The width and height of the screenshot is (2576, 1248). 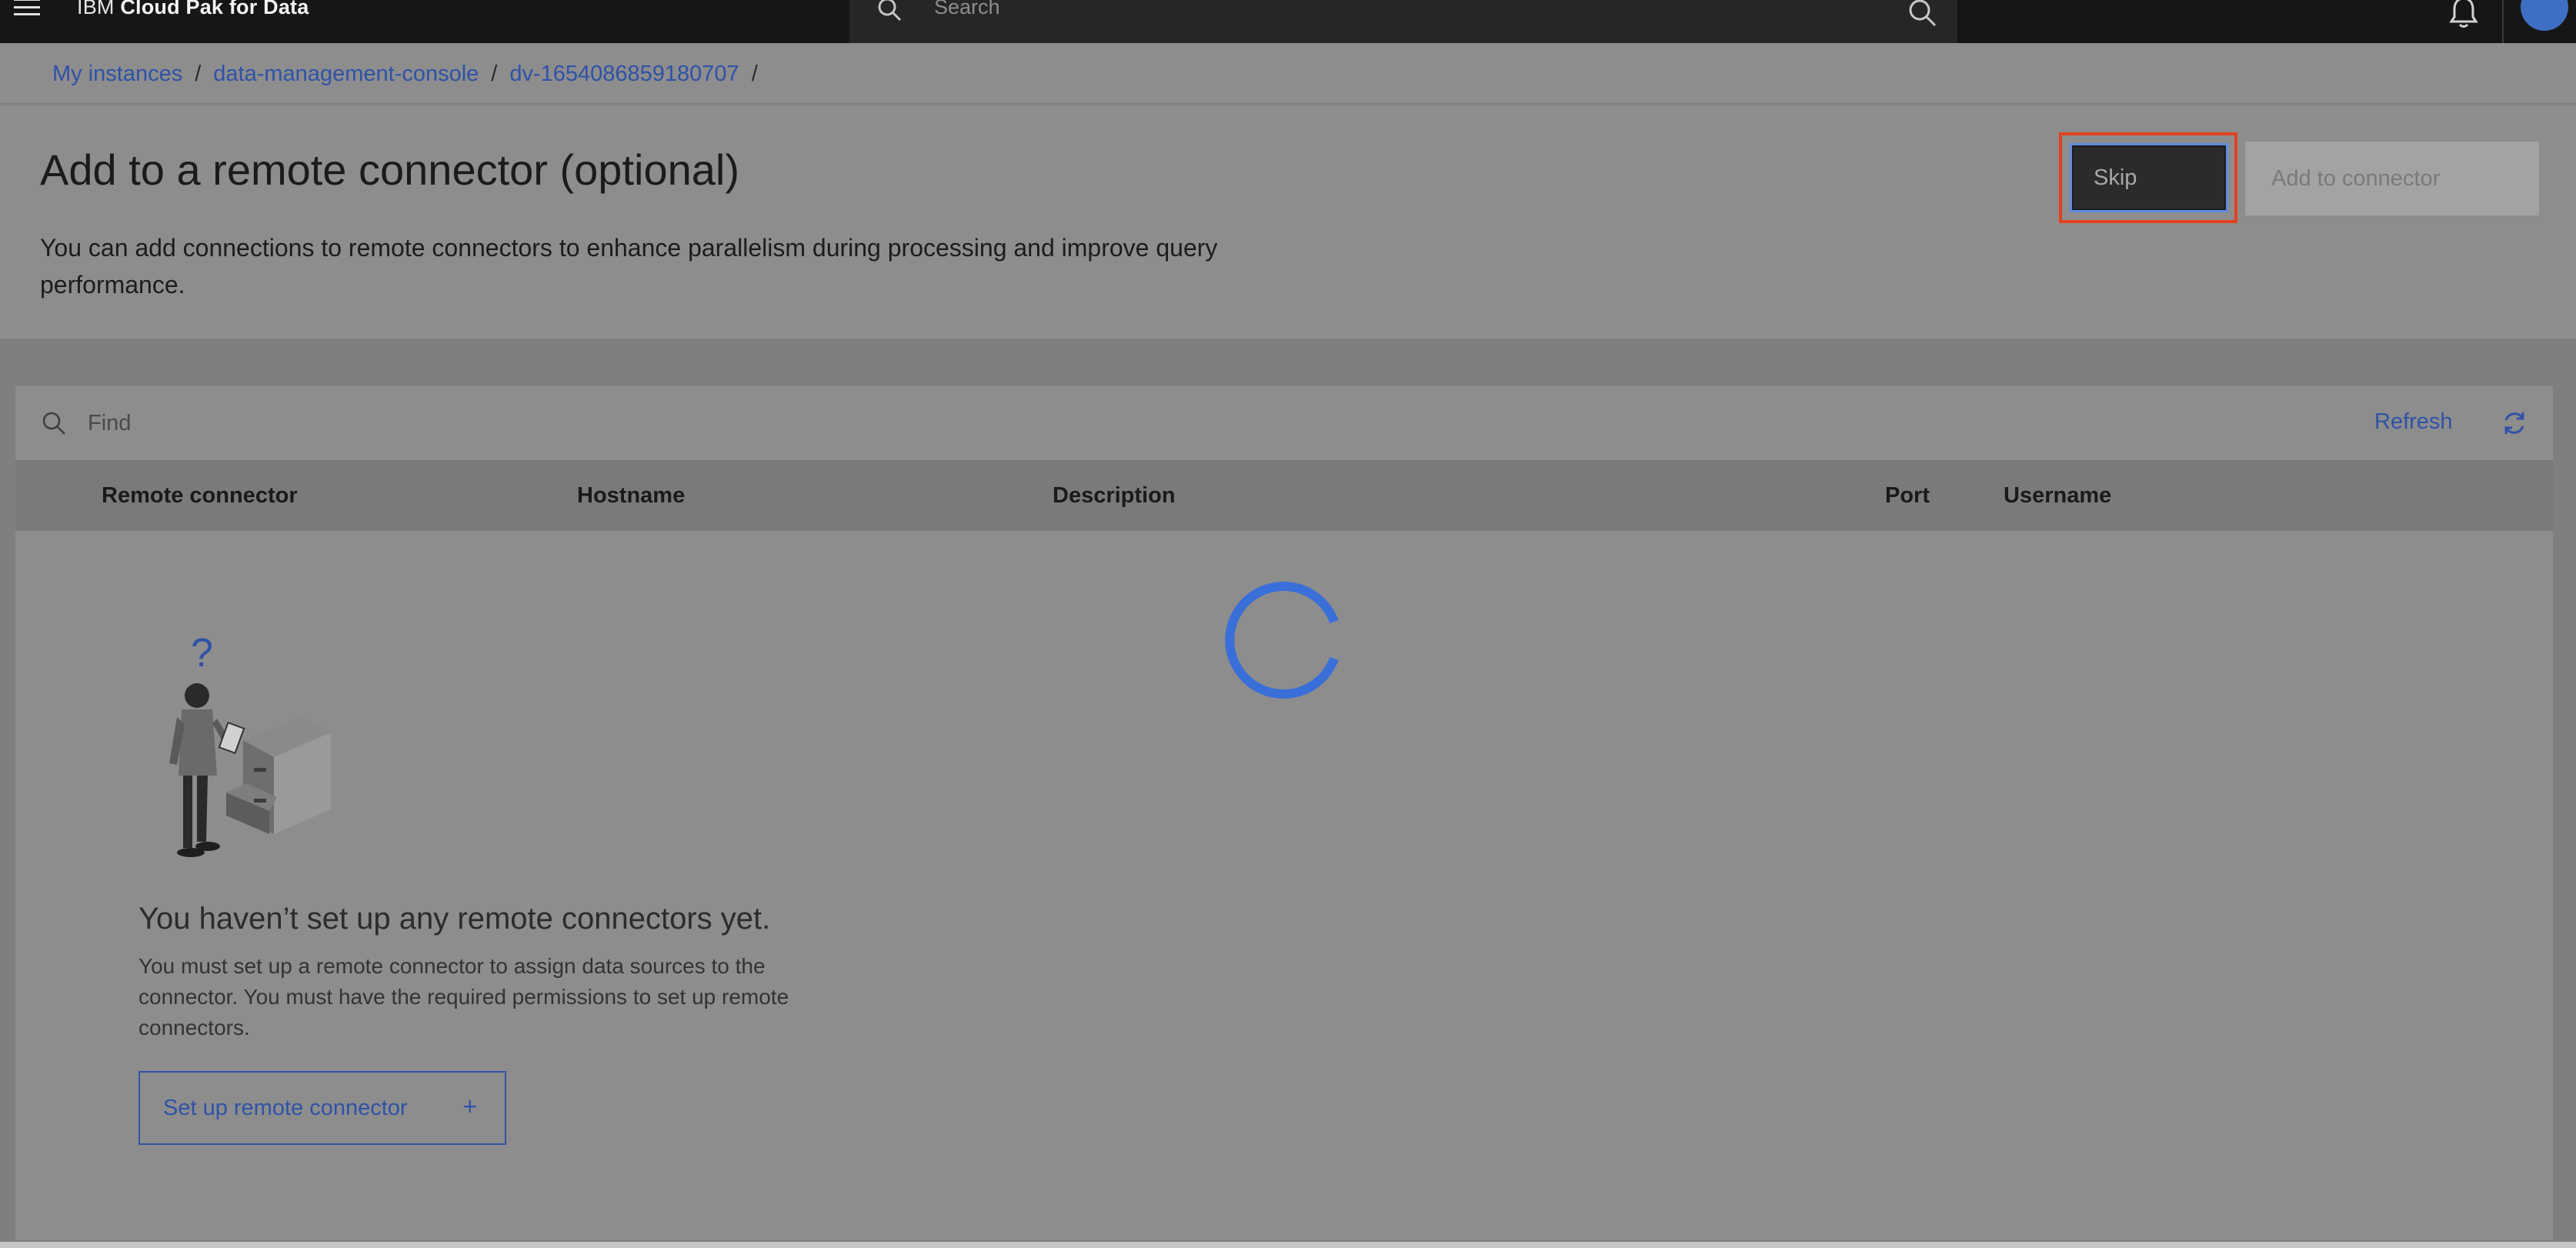 What do you see at coordinates (2057, 496) in the screenshot?
I see `column-header-username: Username` at bounding box center [2057, 496].